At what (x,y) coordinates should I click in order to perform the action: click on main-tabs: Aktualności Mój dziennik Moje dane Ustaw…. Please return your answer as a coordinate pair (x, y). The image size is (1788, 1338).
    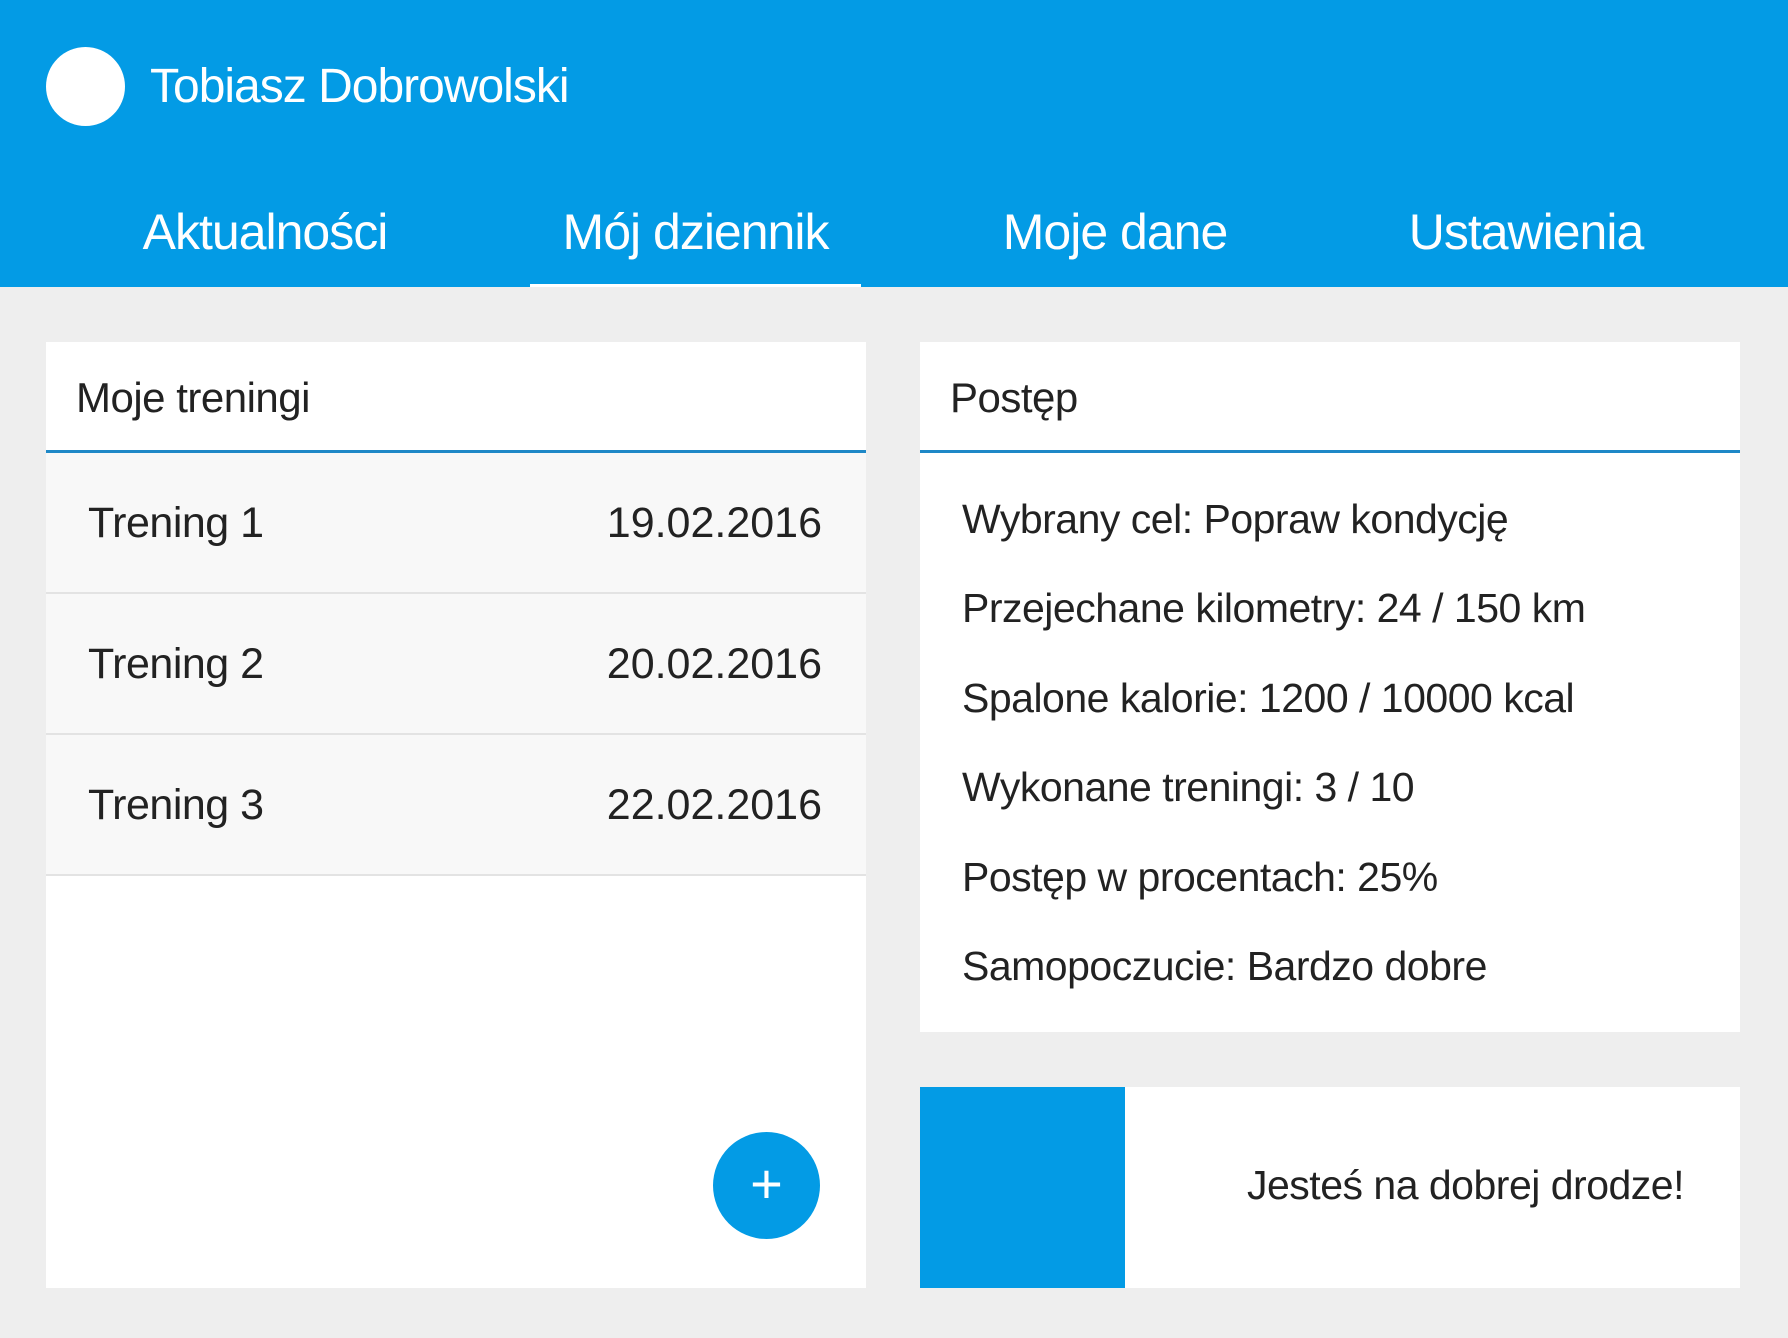
    Looking at the image, I should click on (894, 238).